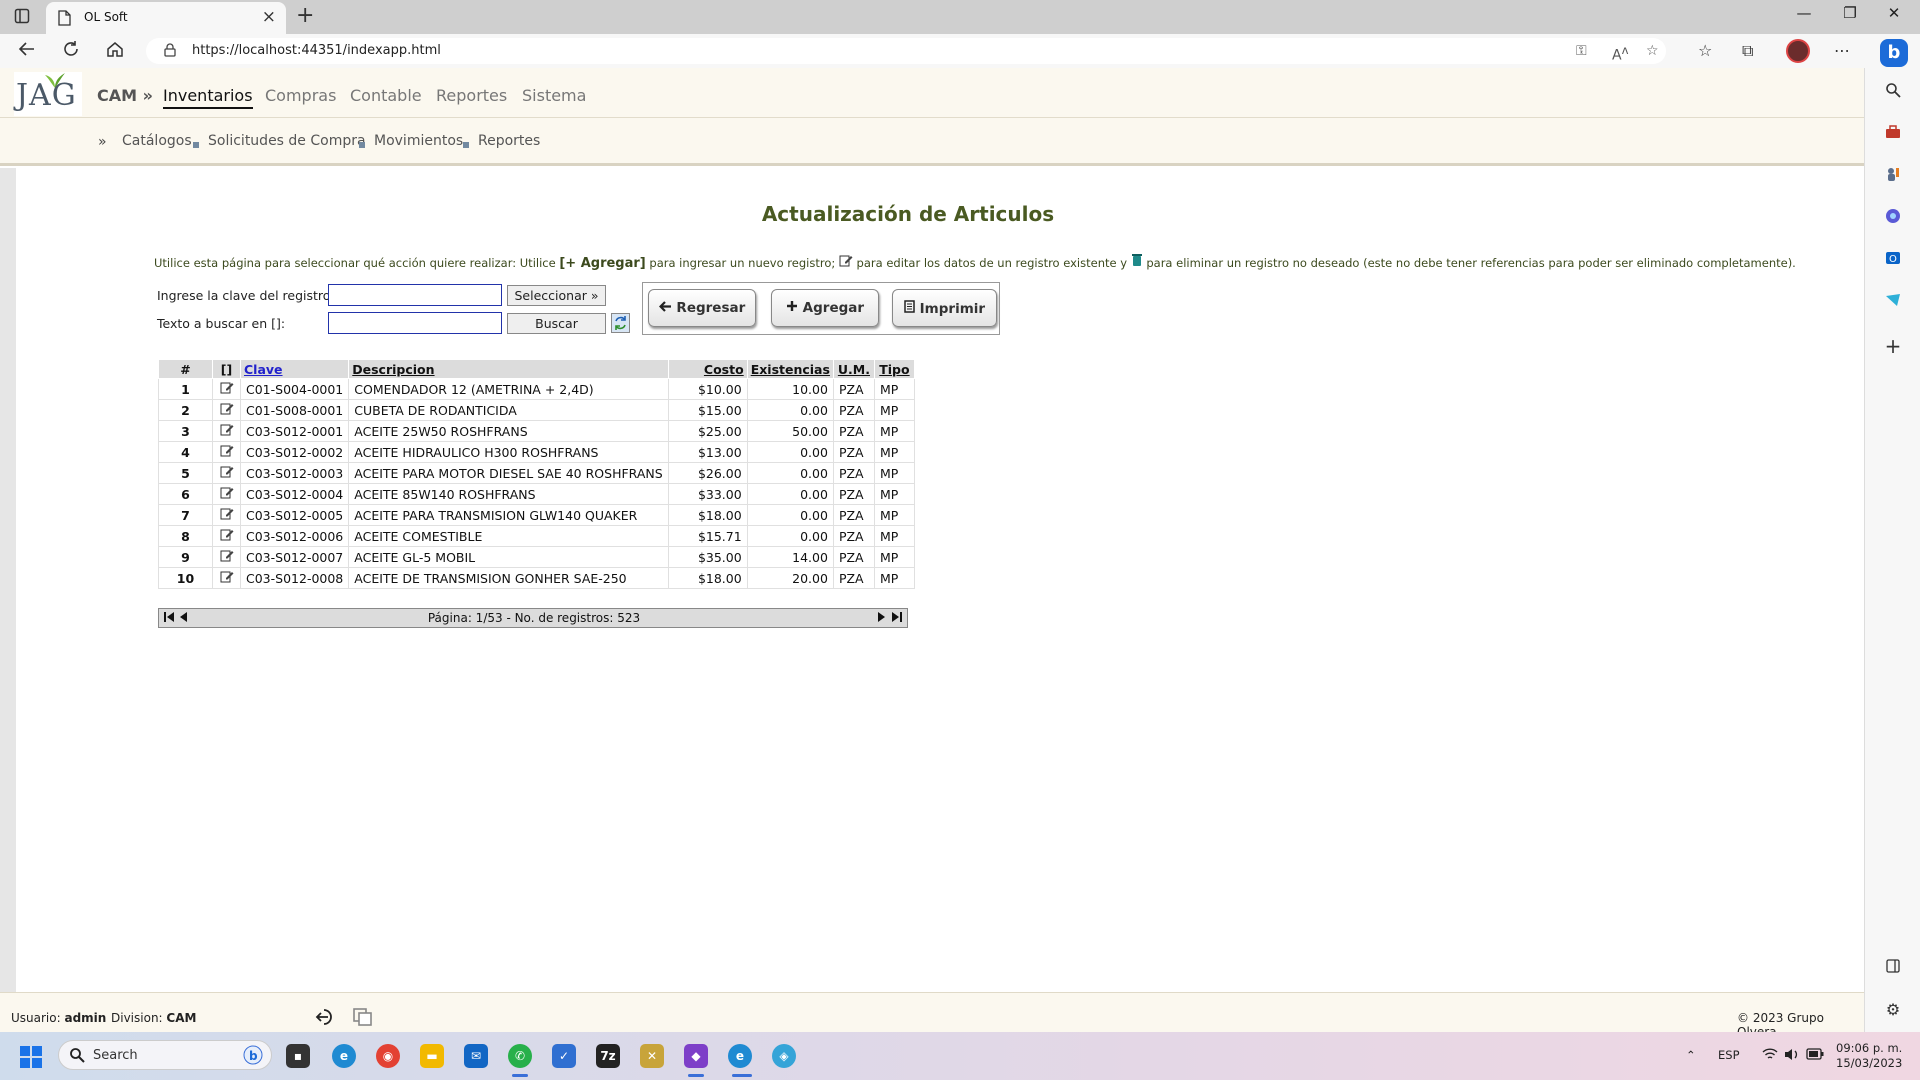  Describe the element at coordinates (1581, 51) in the screenshot. I see `key-icon: ⚿` at that location.